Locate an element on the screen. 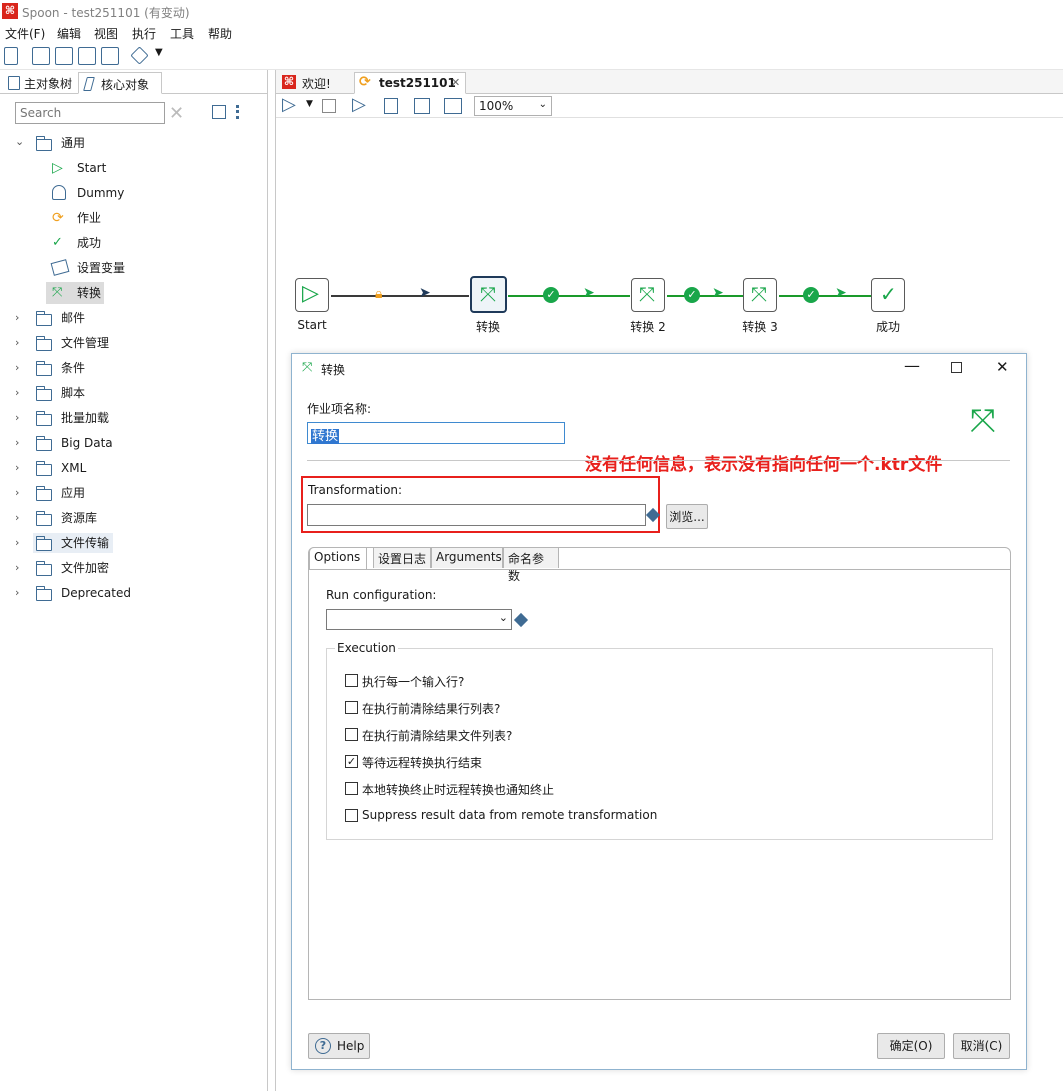 The width and height of the screenshot is (1063, 1091). explore-db-icon is located at coordinates (453, 106).